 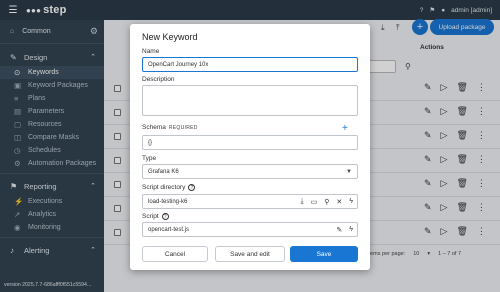 I want to click on script-value: opencart-test.js, so click(x=169, y=229).